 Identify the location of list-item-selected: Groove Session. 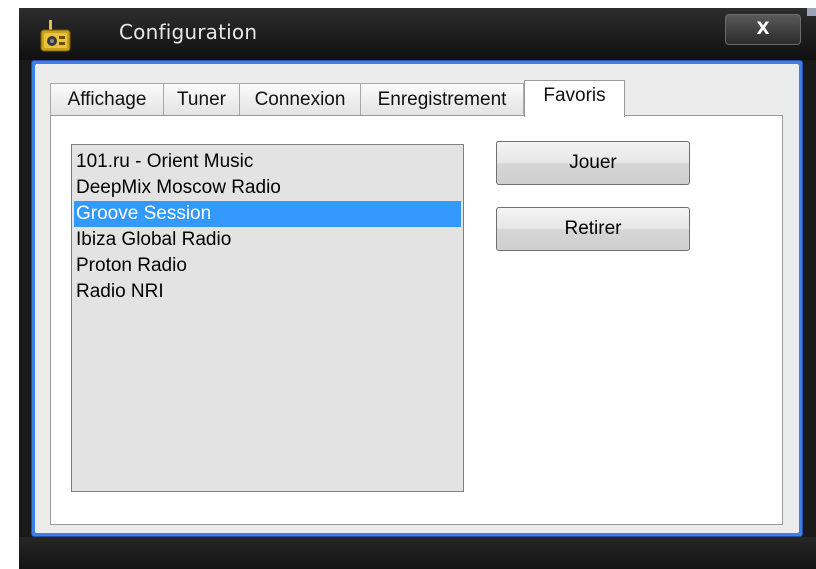
(267, 214).